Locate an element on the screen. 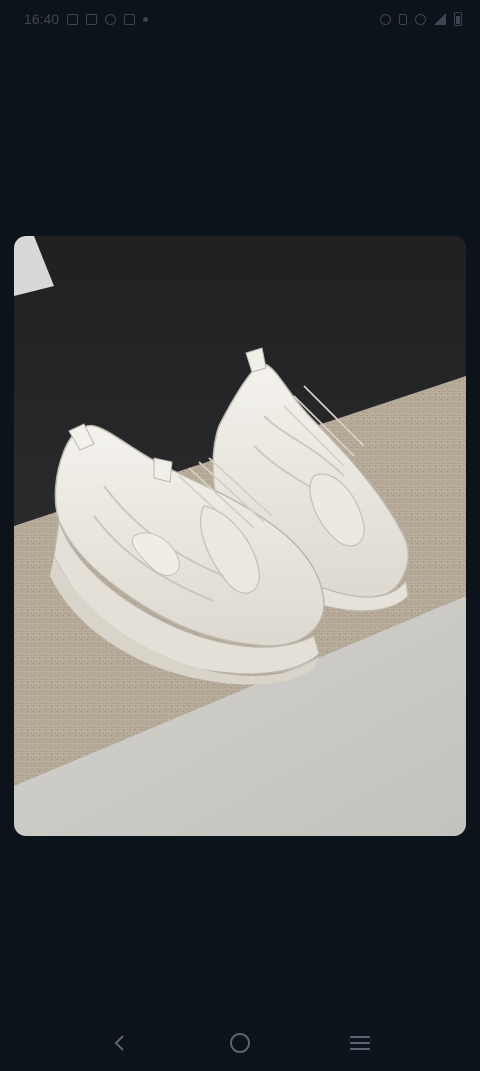 Image resolution: width=480 pixels, height=1071 pixels. back-button is located at coordinates (120, 1043).